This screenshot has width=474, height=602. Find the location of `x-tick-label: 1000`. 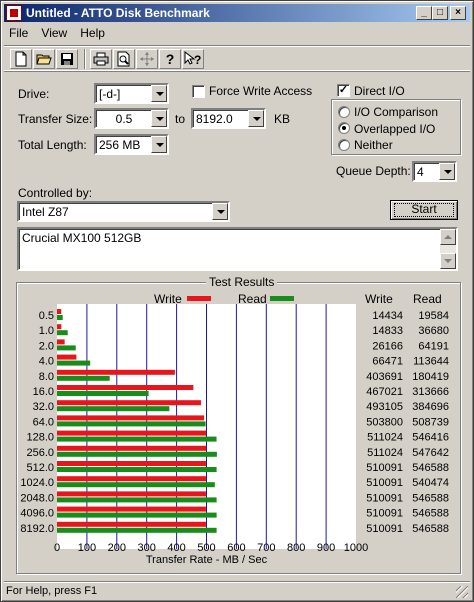

x-tick-label: 1000 is located at coordinates (356, 548).